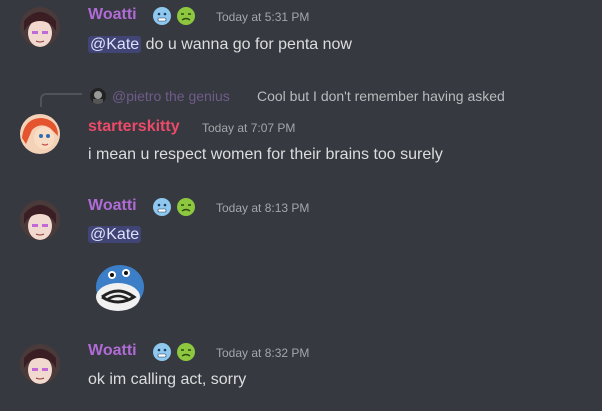 The width and height of the screenshot is (602, 411). What do you see at coordinates (381, 96) in the screenshot?
I see `reply-preview-text: Cool but I don't remember having asked` at bounding box center [381, 96].